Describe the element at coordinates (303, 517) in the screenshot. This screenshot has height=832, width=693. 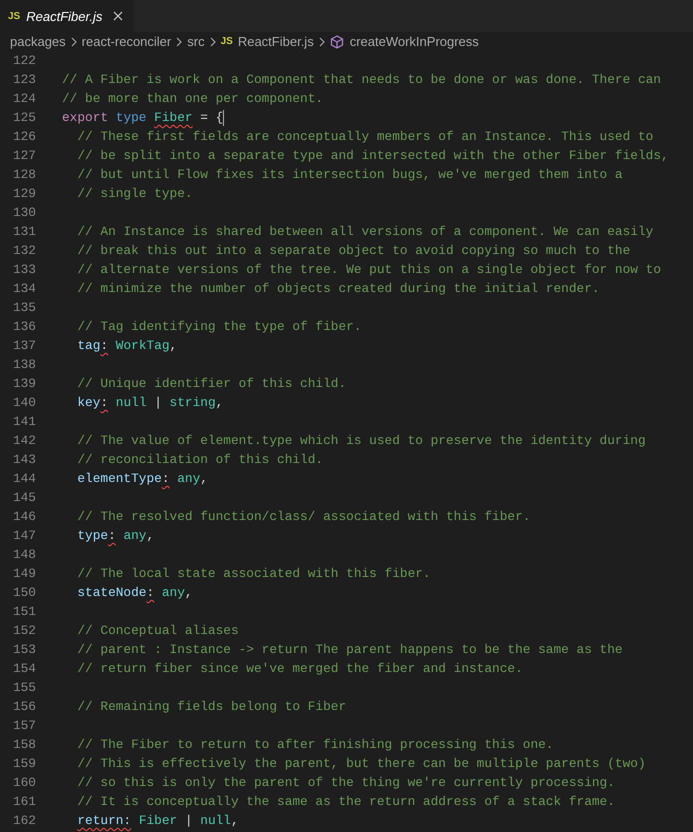
I see `code-comment: // The resolved function/class/ associated with this fiber.` at that location.